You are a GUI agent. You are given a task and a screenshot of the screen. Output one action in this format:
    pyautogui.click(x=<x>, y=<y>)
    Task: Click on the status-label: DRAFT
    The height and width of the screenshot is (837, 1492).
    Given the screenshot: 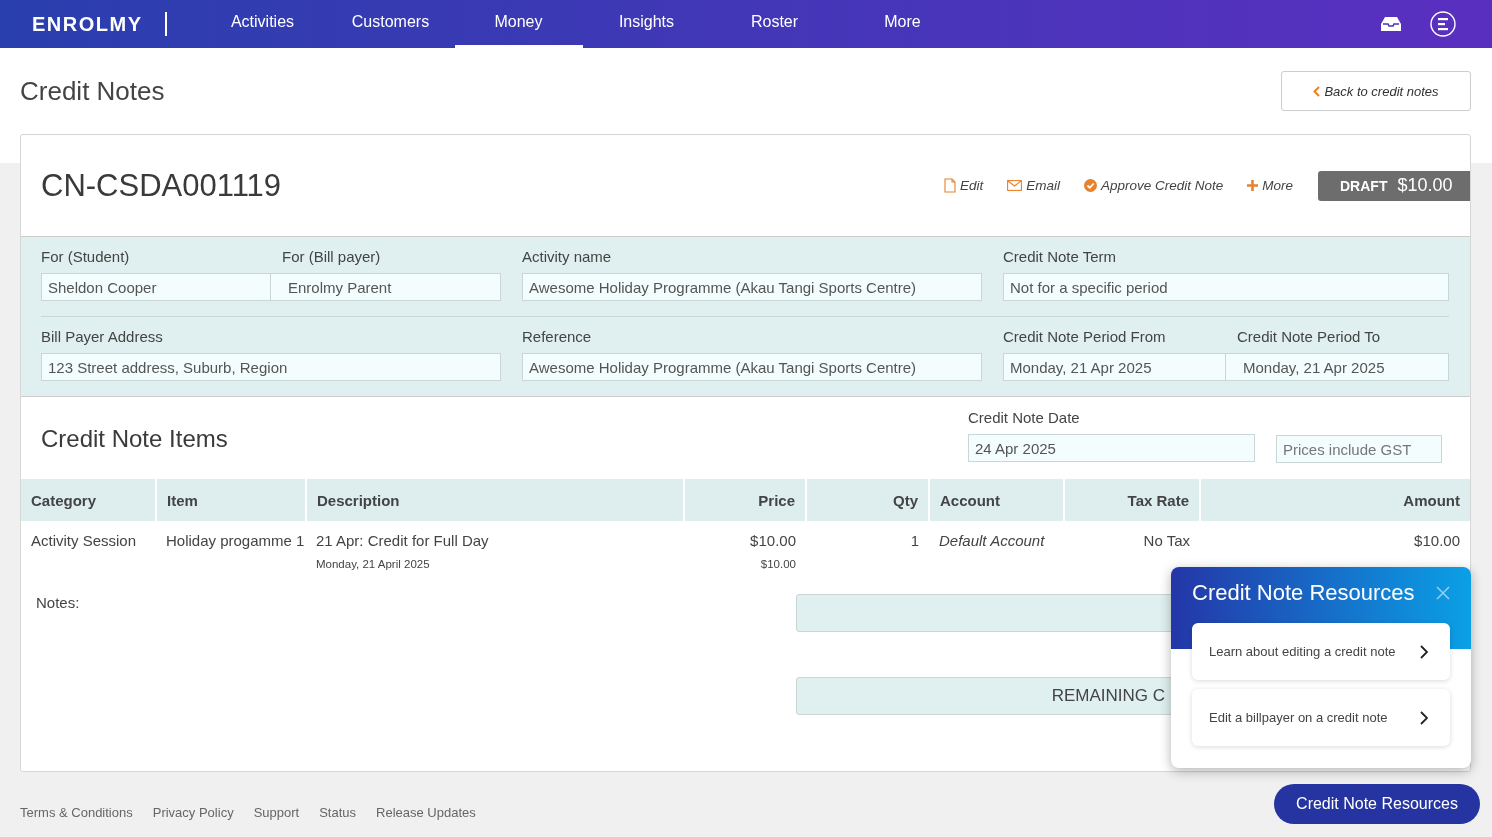 What is the action you would take?
    pyautogui.click(x=1364, y=185)
    